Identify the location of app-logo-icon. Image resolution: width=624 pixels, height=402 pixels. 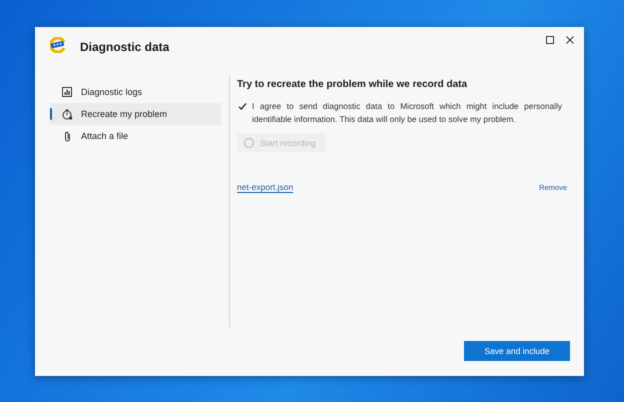
(58, 44).